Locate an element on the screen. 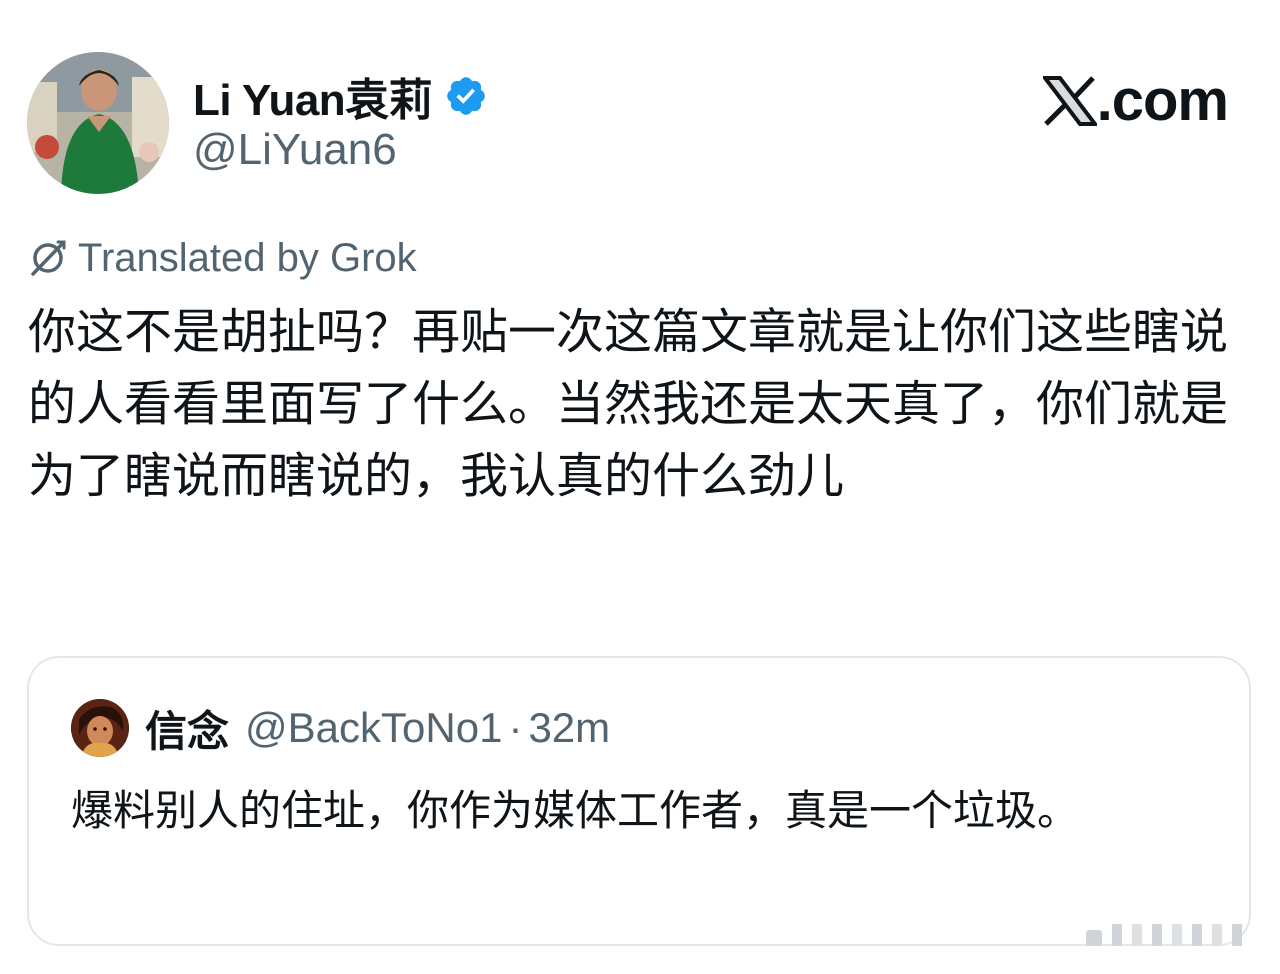 The width and height of the screenshot is (1280, 974). avatar-photo is located at coordinates (98, 123).